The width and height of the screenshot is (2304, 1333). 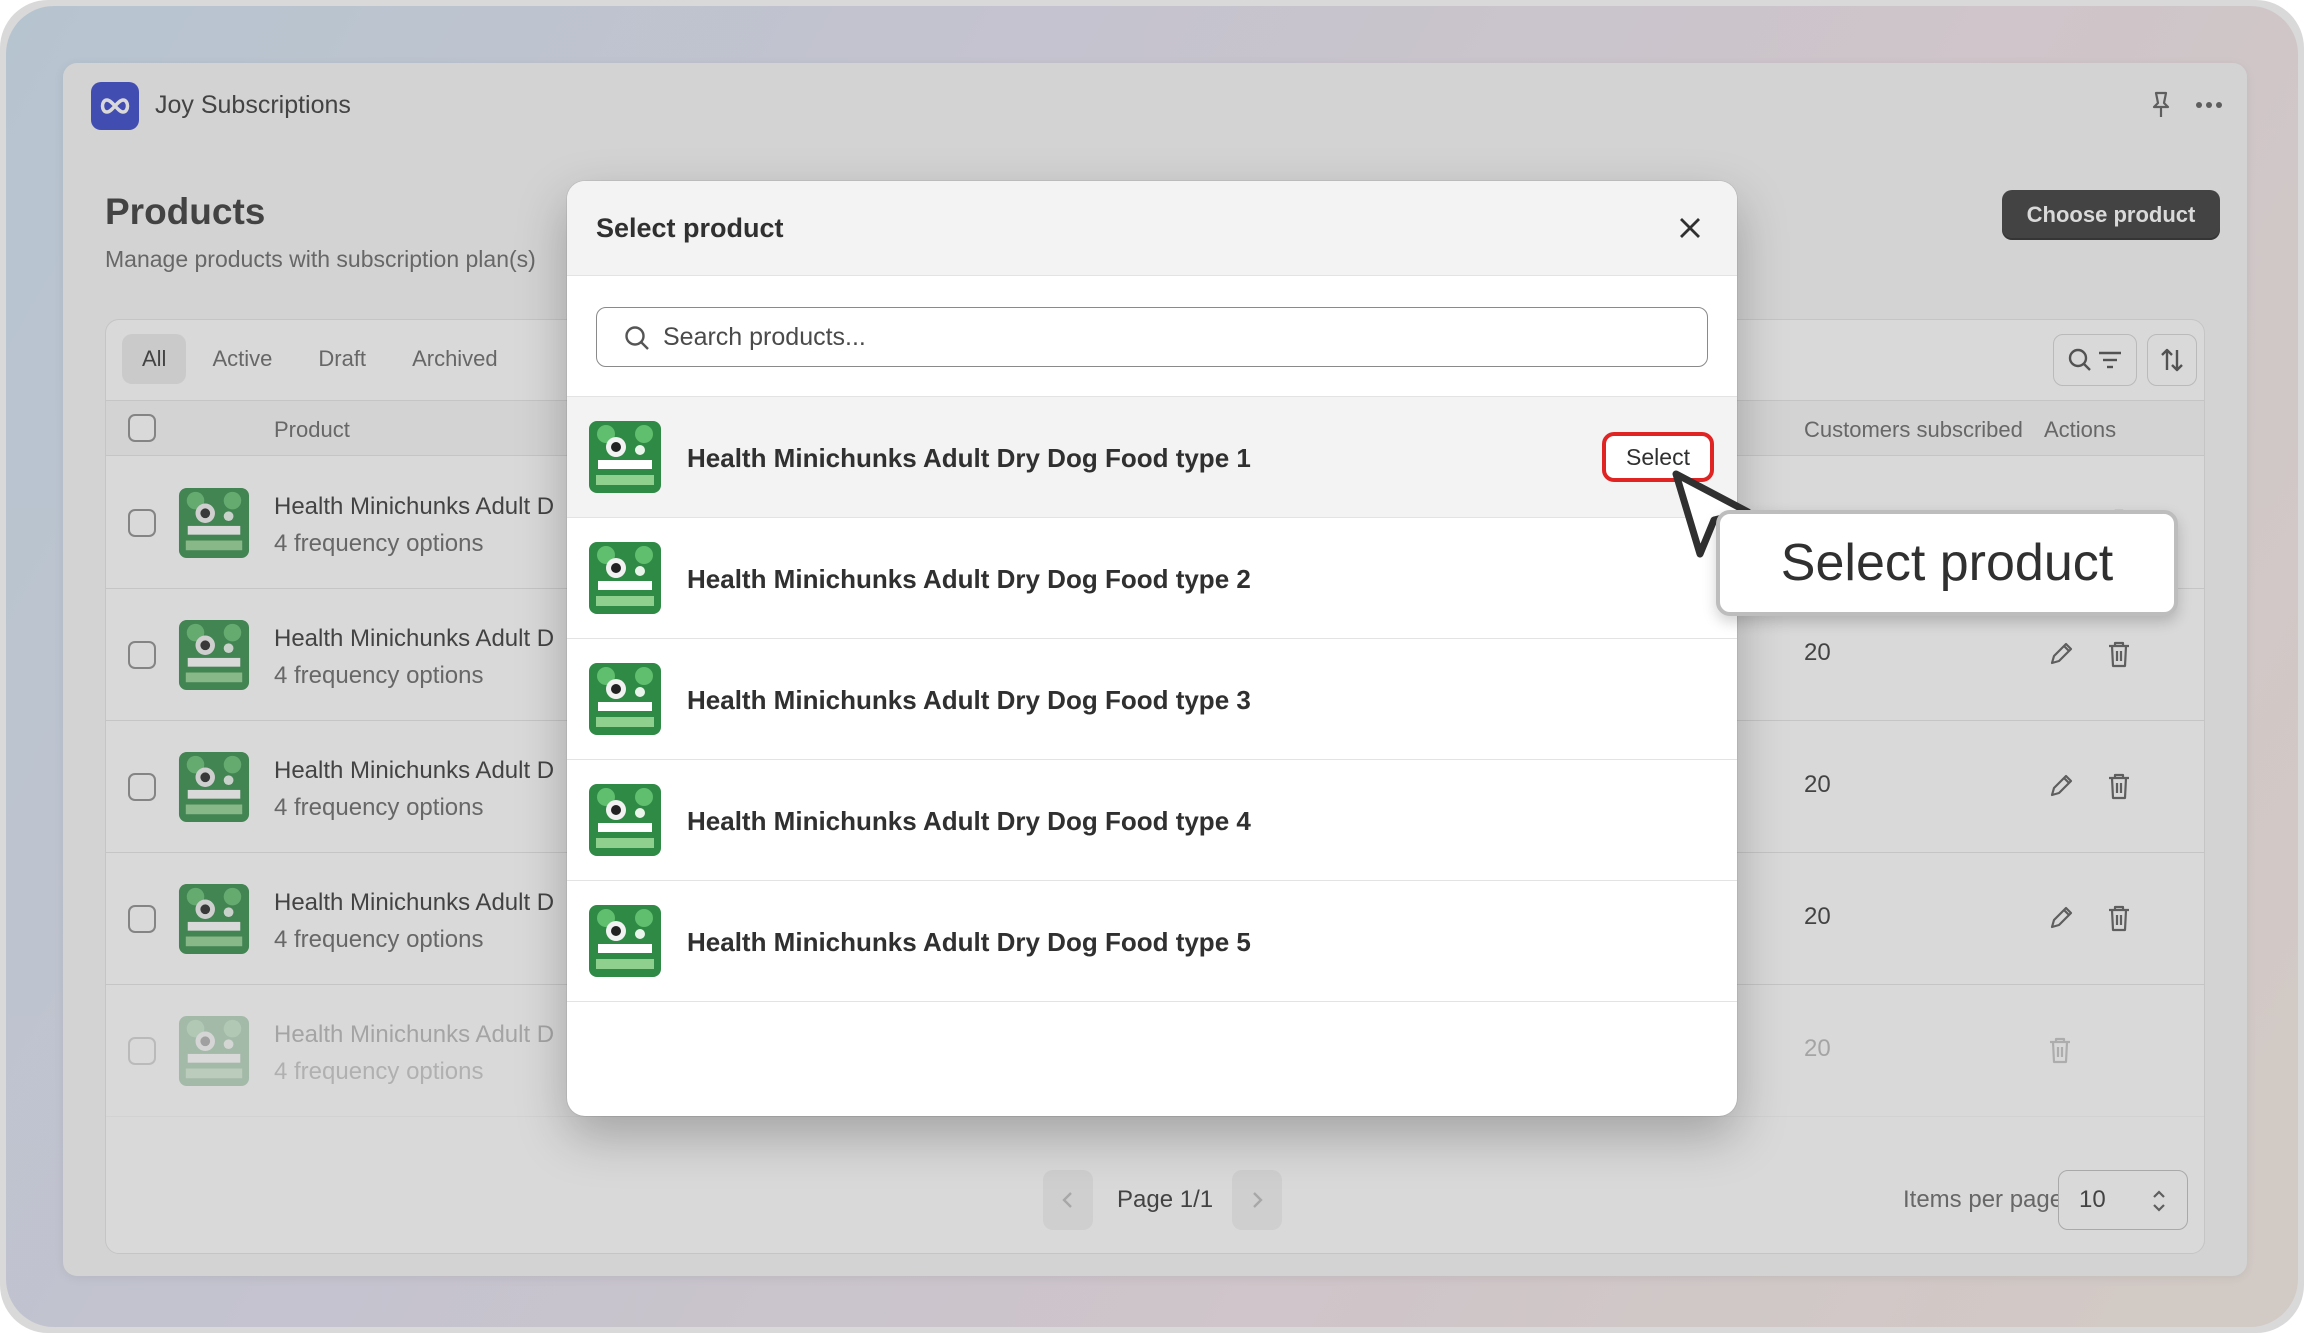 I want to click on close-icon, so click(x=1690, y=228).